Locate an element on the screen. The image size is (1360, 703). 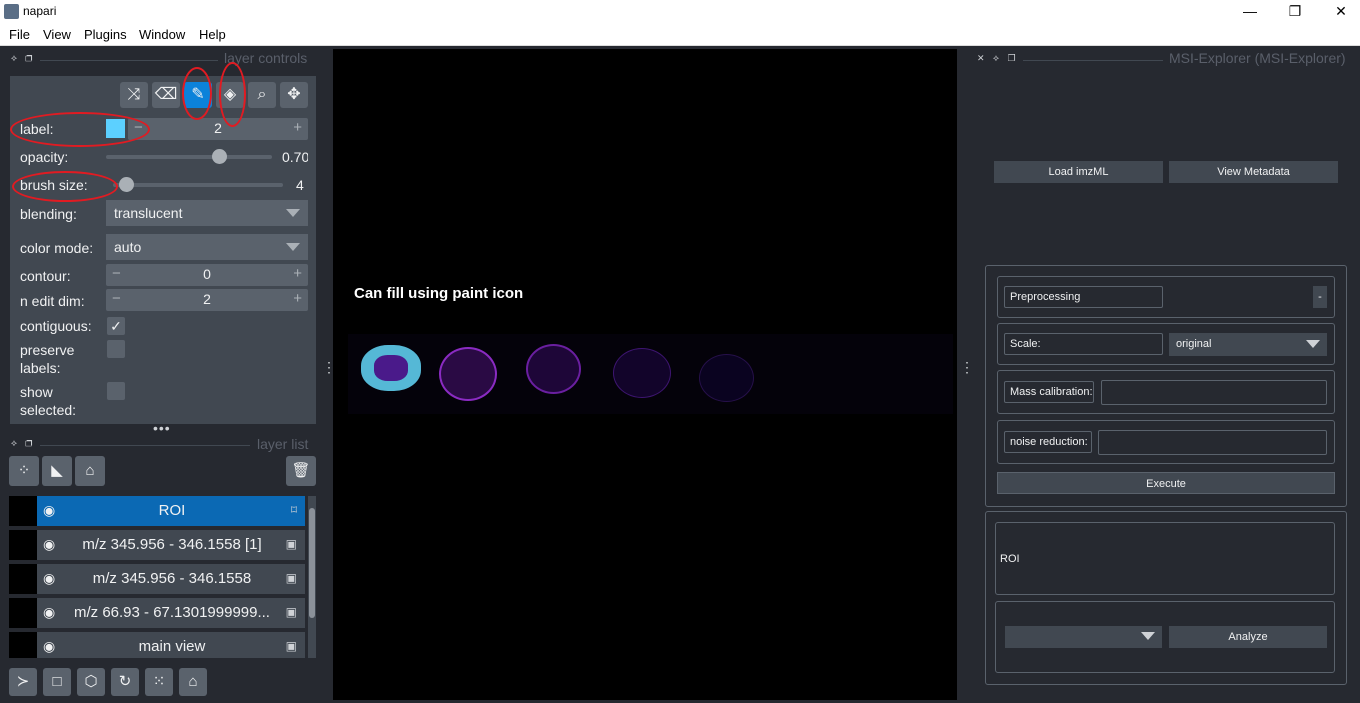
minimize-button: — is located at coordinates (1250, 11).